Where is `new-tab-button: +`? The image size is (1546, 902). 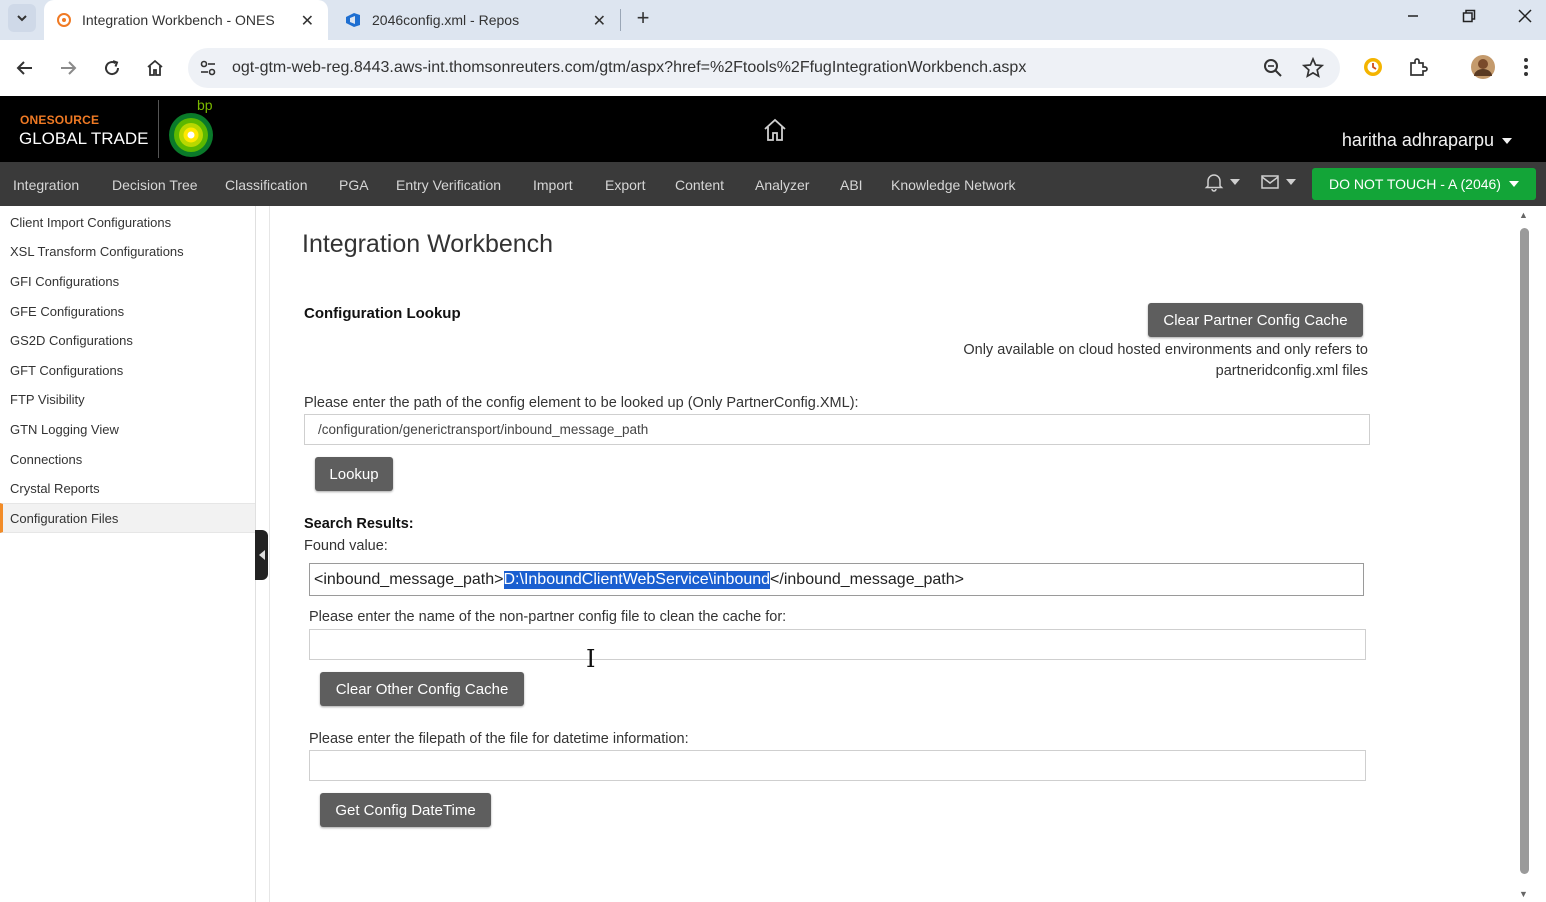
new-tab-button: + is located at coordinates (643, 18).